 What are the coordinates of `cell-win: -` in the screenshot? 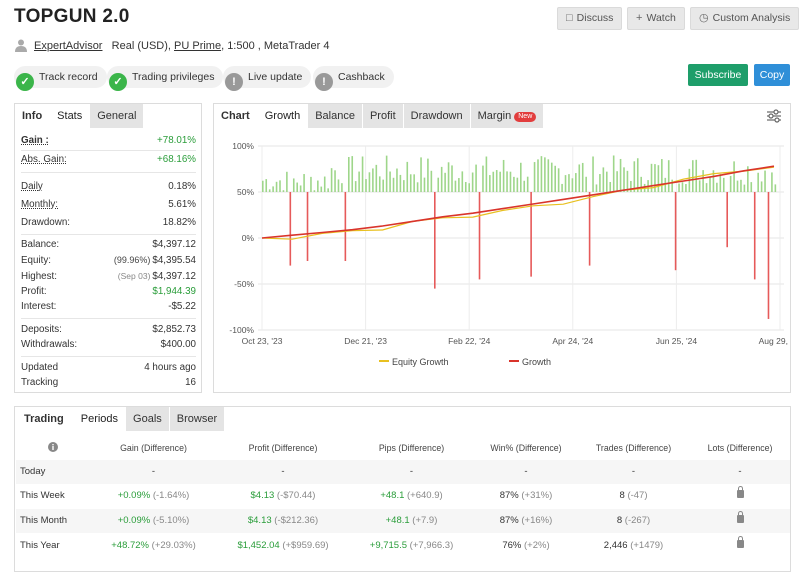 It's located at (526, 472).